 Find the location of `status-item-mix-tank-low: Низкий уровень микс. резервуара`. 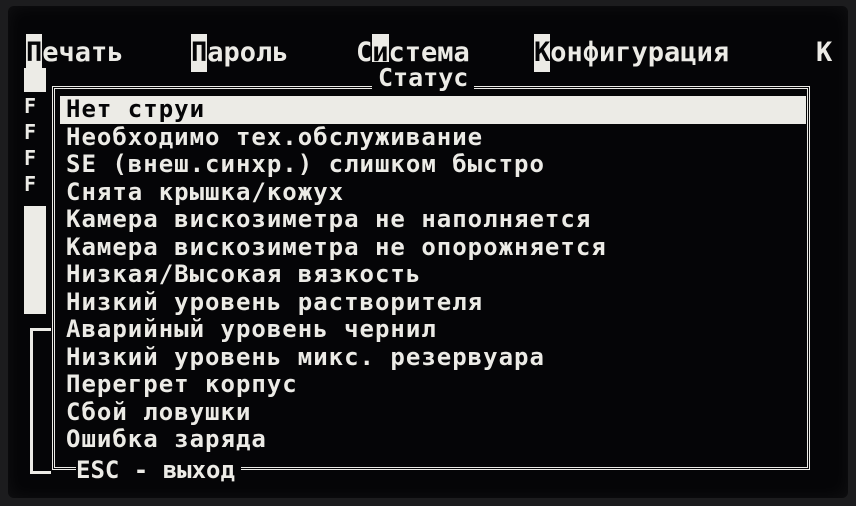

status-item-mix-tank-low: Низкий уровень микс. резервуара is located at coordinates (433, 357).